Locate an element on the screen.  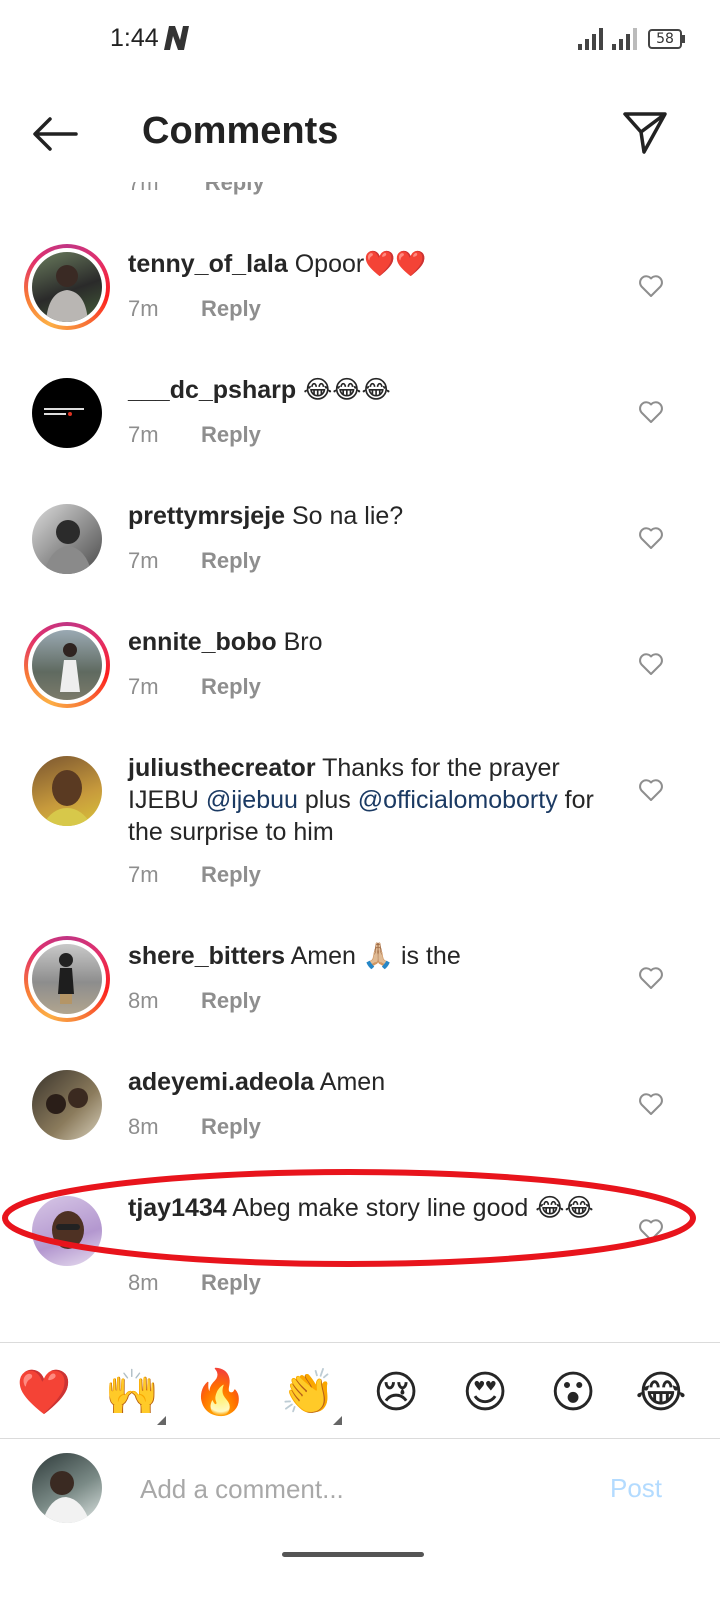
comment-username: shere_bitters is located at coordinates (206, 956).